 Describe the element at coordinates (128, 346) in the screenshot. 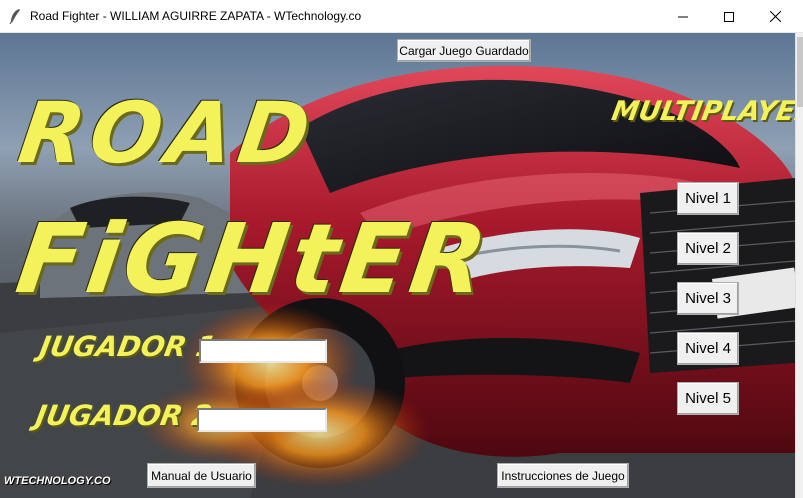

I see `jugador1-label: JUGADOR 1` at that location.